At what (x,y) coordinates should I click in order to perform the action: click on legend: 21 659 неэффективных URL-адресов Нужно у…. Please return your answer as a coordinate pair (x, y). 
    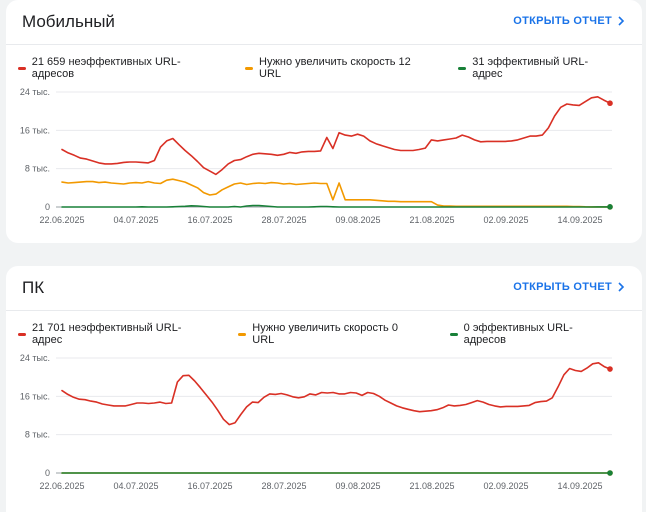
    Looking at the image, I should click on (330, 68).